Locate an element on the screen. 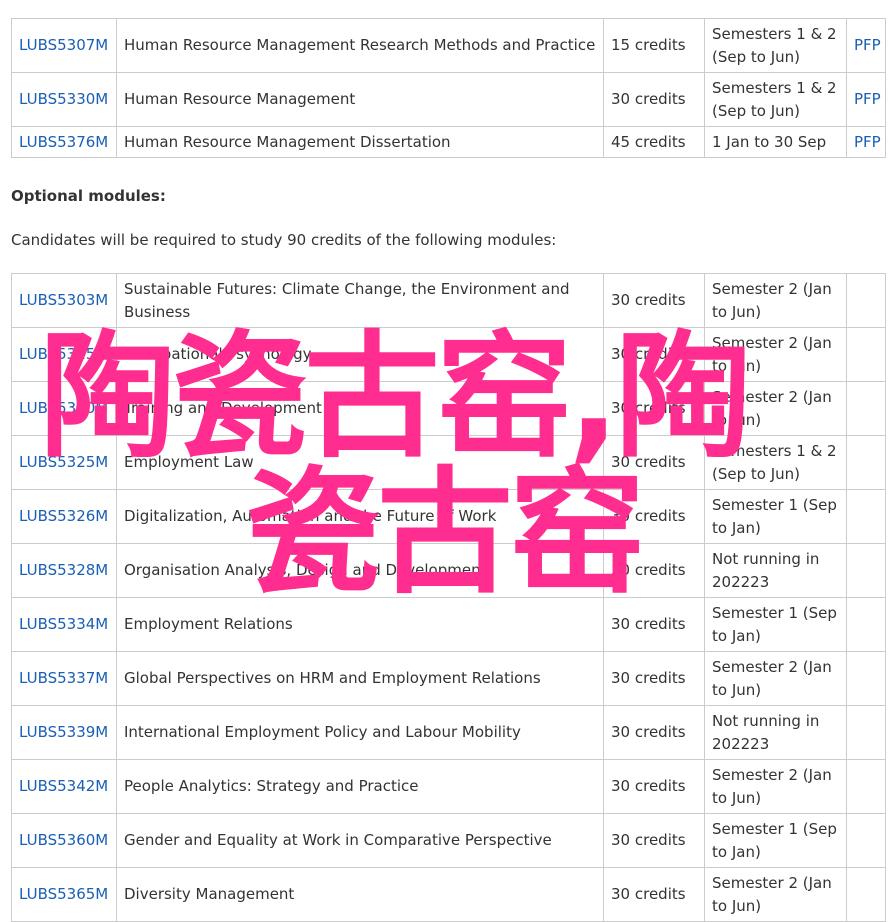 The width and height of the screenshot is (895, 922). module-code-cell: LUBS5376M is located at coordinates (64, 142).